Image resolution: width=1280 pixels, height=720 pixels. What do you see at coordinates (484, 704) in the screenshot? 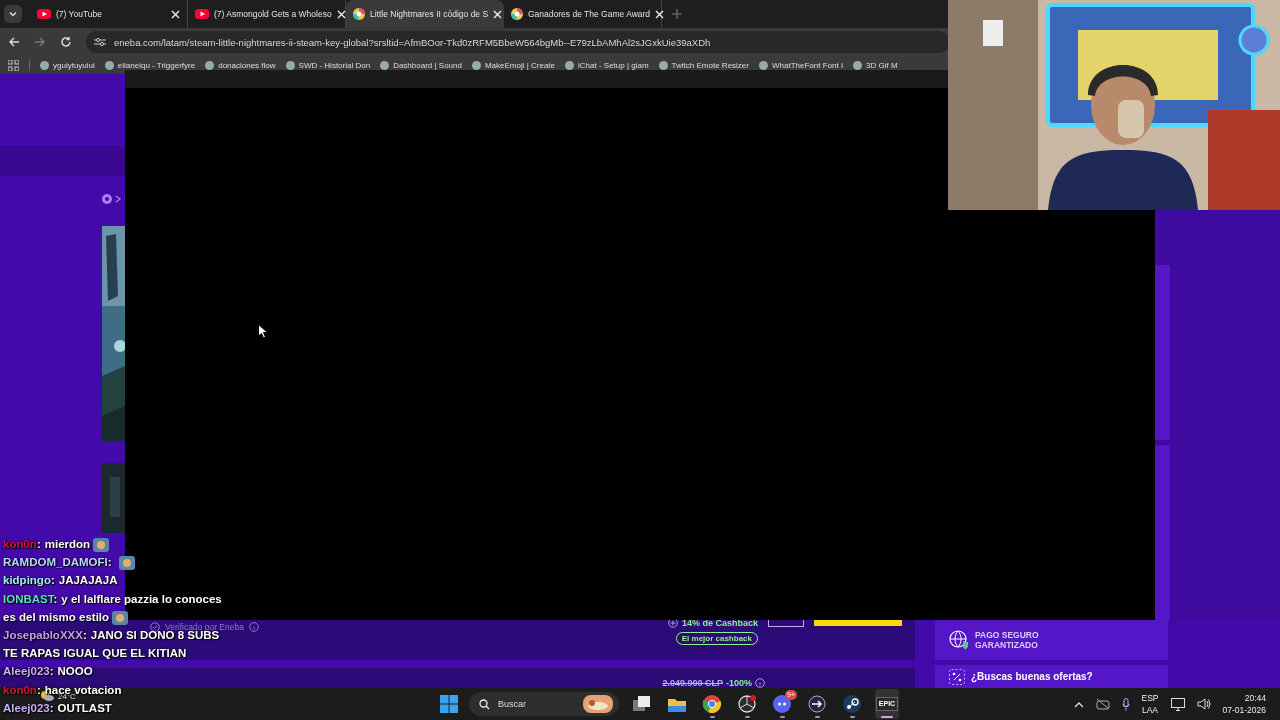
I see `search-icon` at bounding box center [484, 704].